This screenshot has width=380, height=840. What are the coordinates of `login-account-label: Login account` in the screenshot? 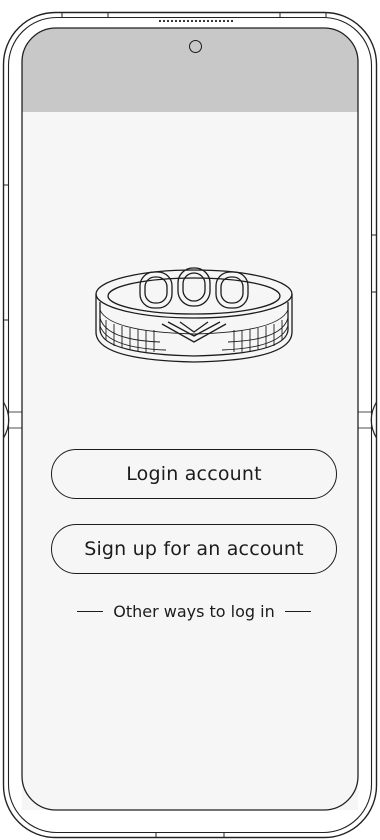 It's located at (194, 474).